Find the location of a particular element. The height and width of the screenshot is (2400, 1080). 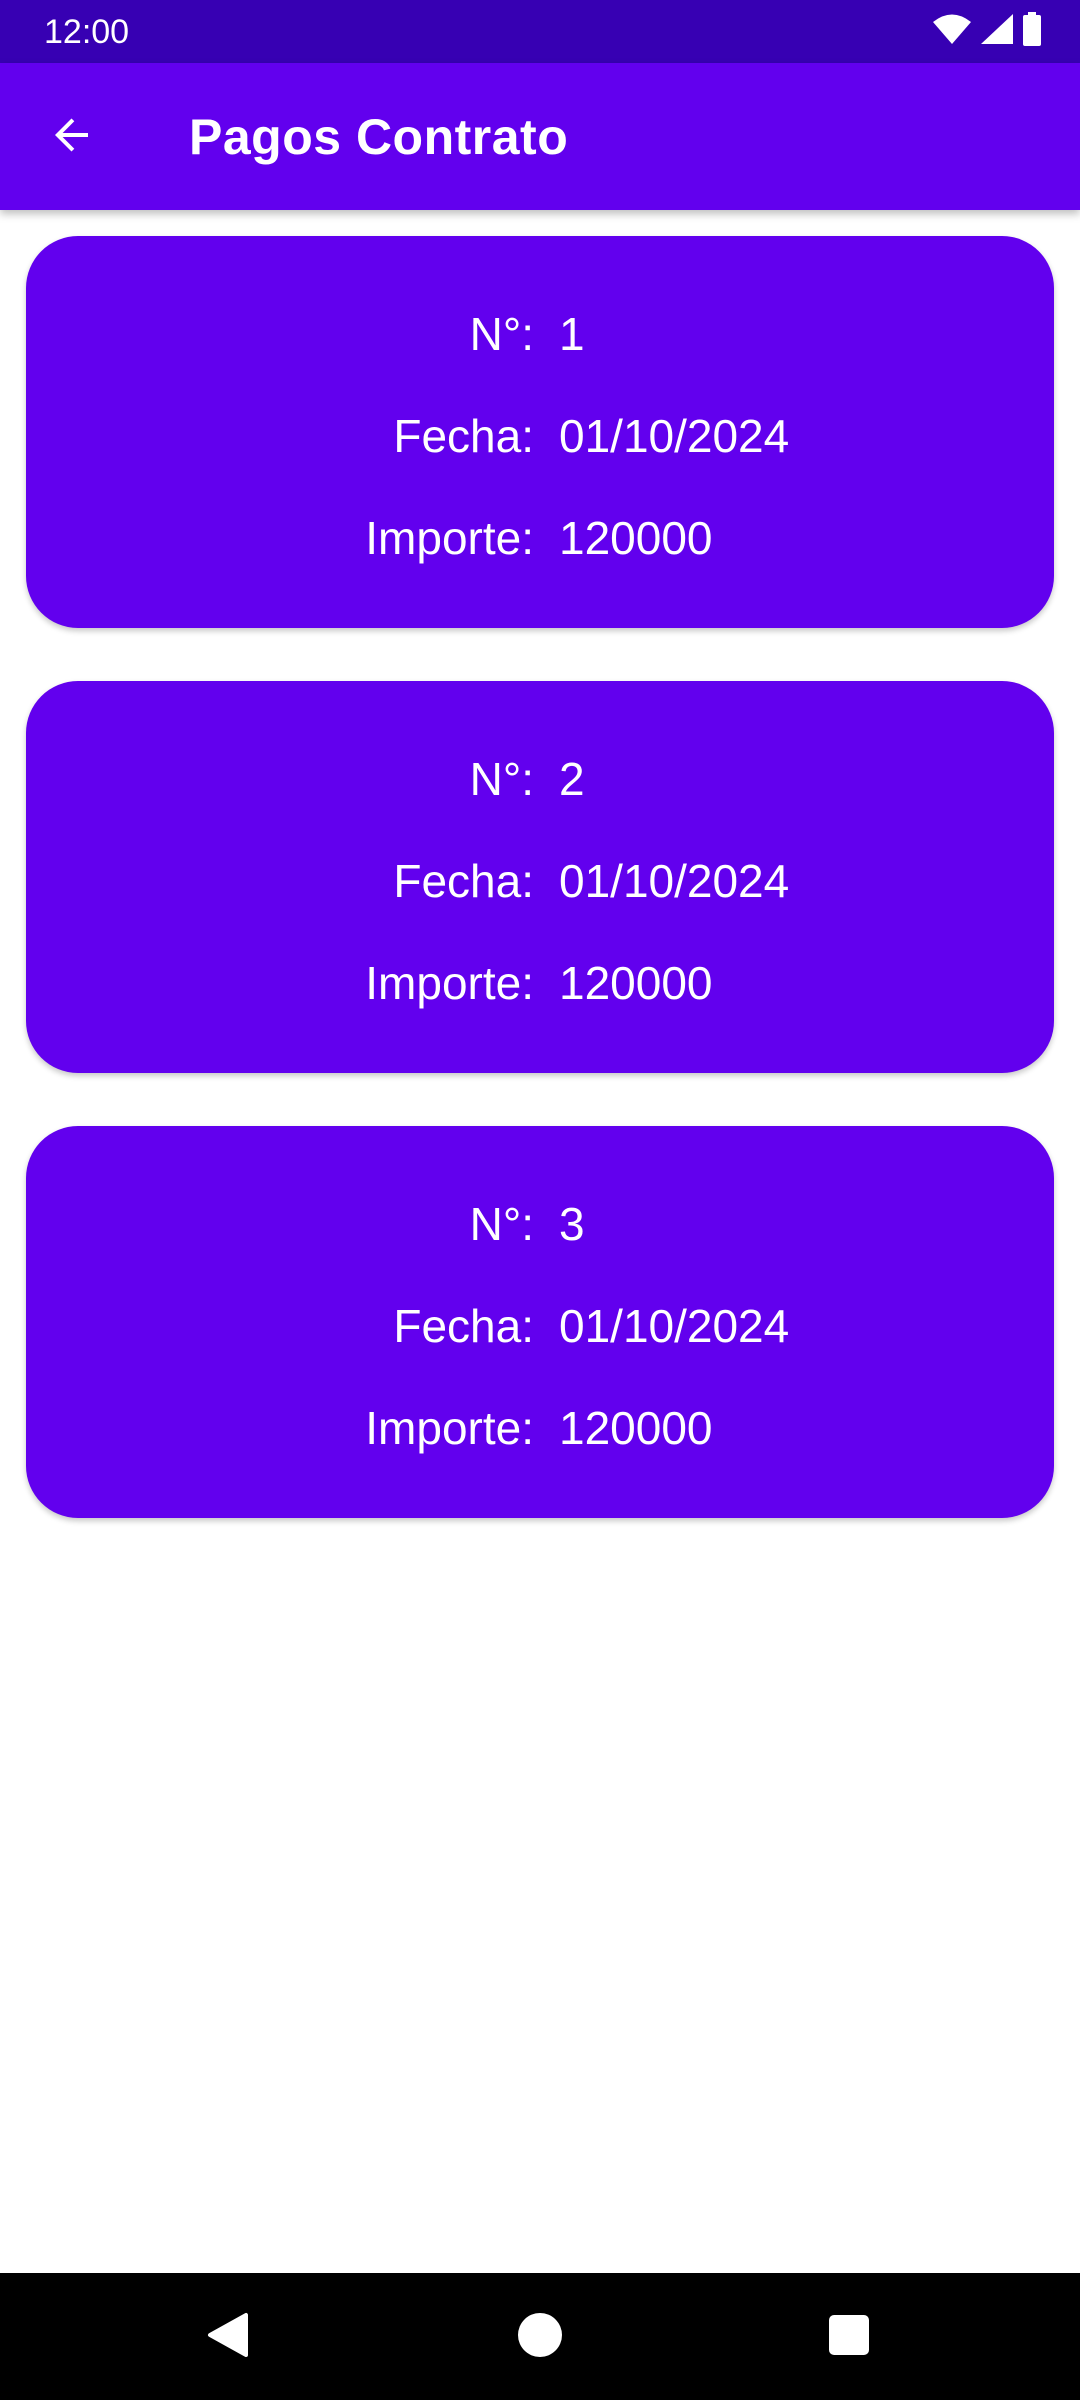

back-button is located at coordinates (72, 137).